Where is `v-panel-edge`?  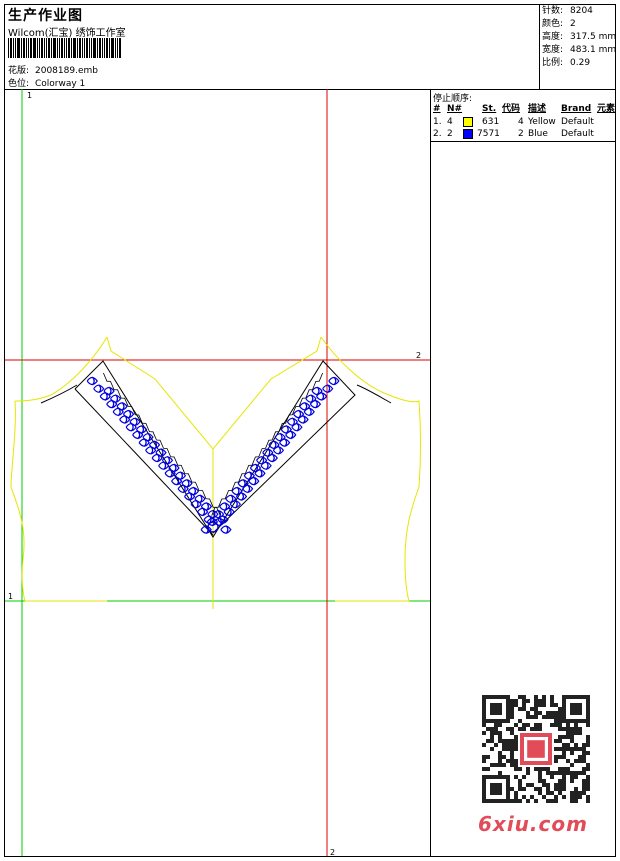 v-panel-edge is located at coordinates (144, 462).